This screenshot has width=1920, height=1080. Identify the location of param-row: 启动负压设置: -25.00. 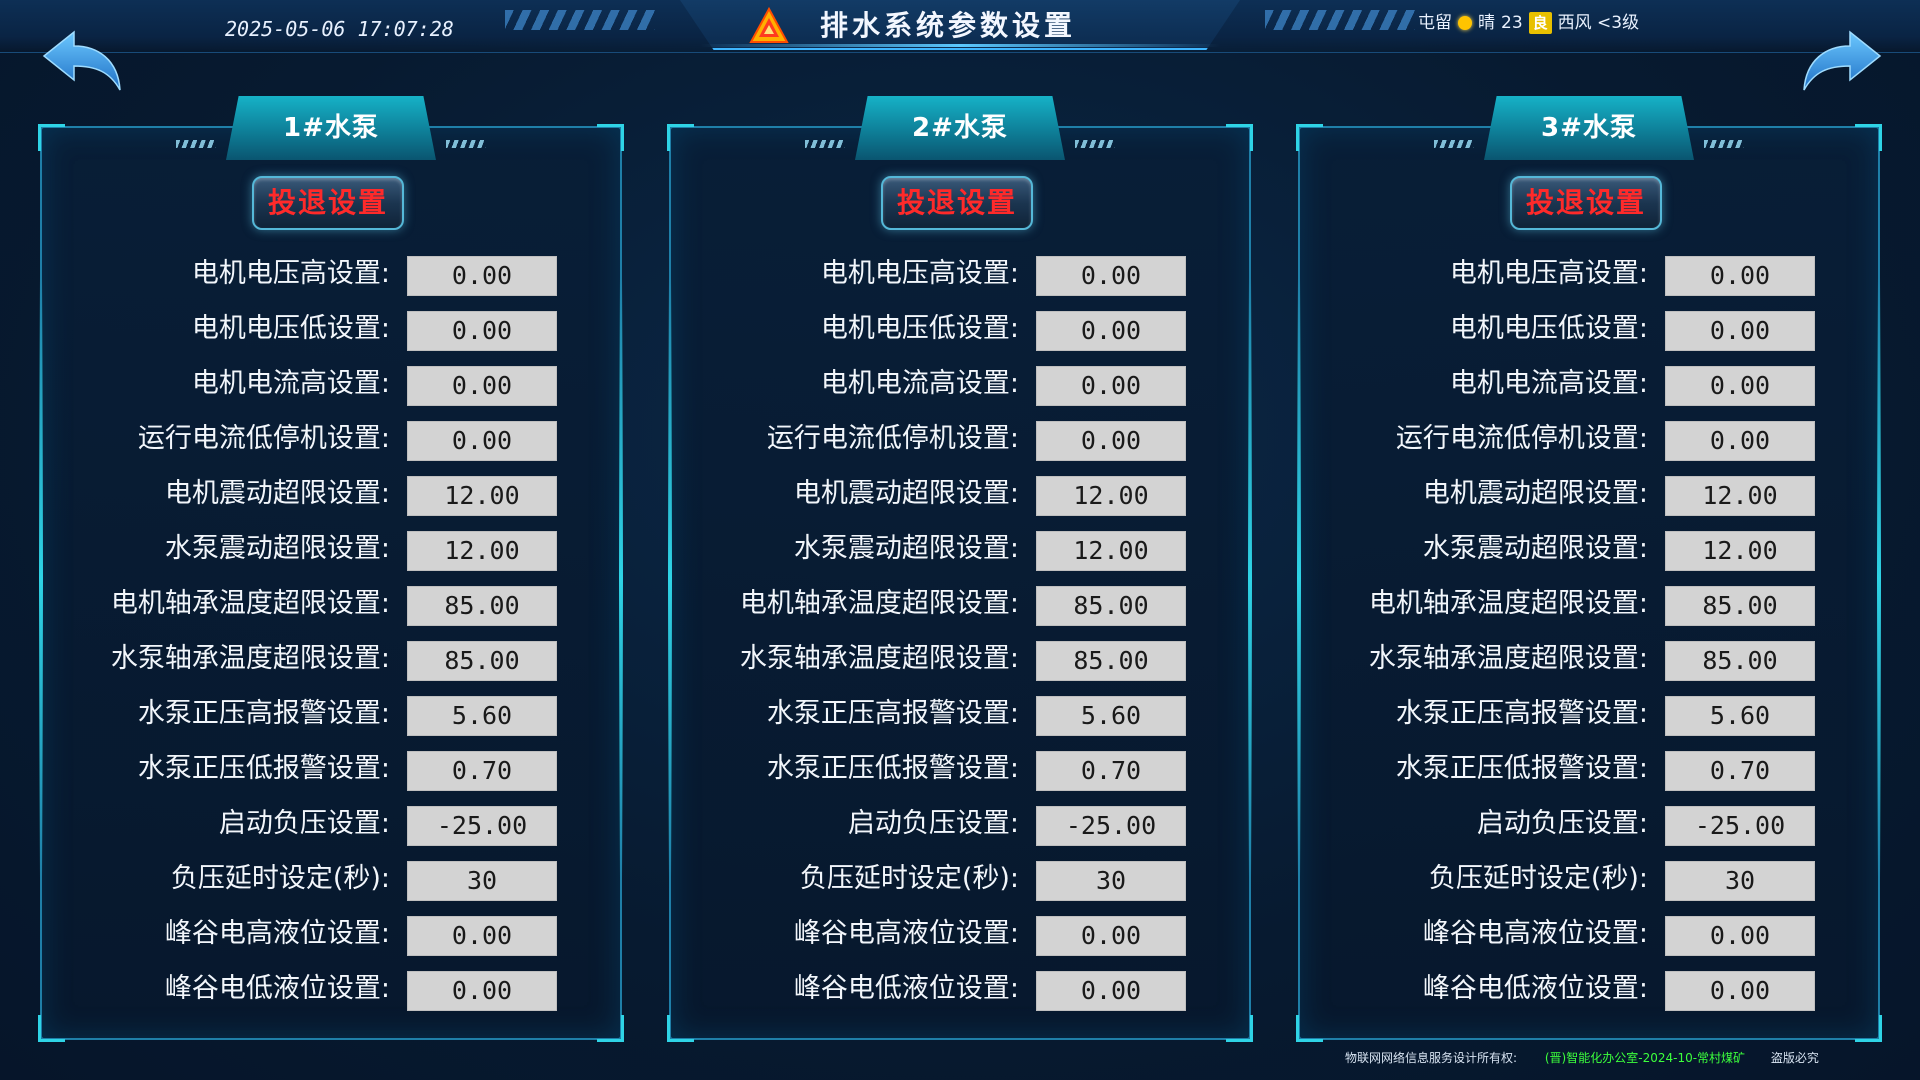
(1589, 831).